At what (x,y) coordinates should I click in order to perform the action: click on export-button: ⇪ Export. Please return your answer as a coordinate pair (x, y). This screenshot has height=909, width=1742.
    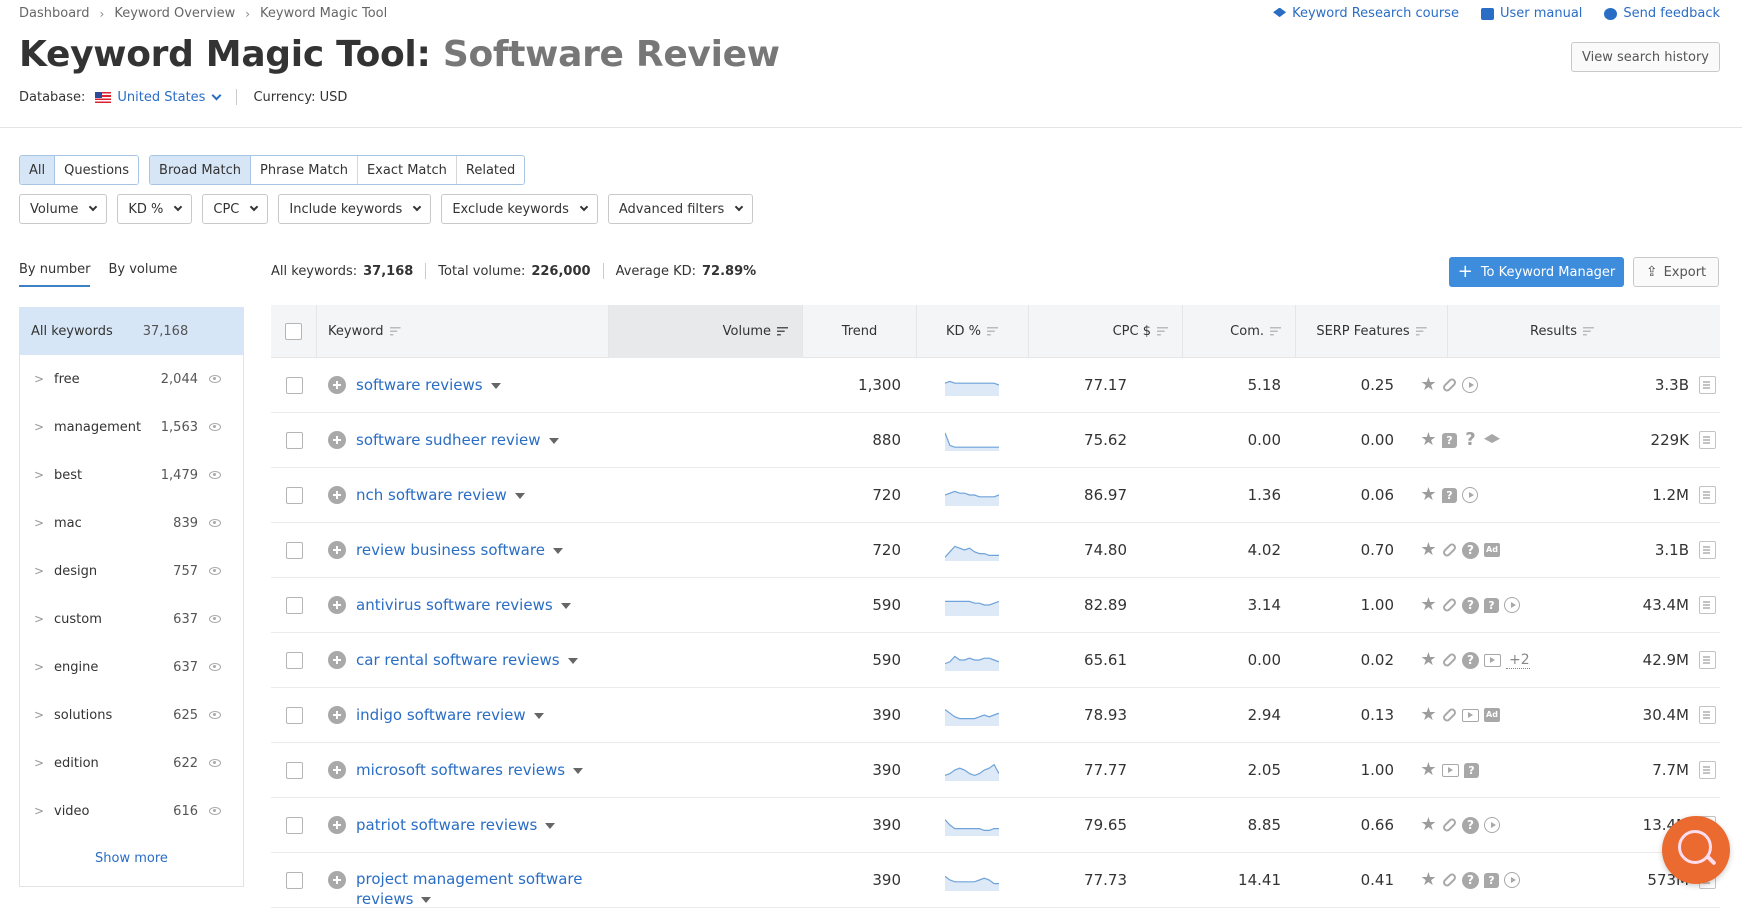
    Looking at the image, I should click on (1676, 272).